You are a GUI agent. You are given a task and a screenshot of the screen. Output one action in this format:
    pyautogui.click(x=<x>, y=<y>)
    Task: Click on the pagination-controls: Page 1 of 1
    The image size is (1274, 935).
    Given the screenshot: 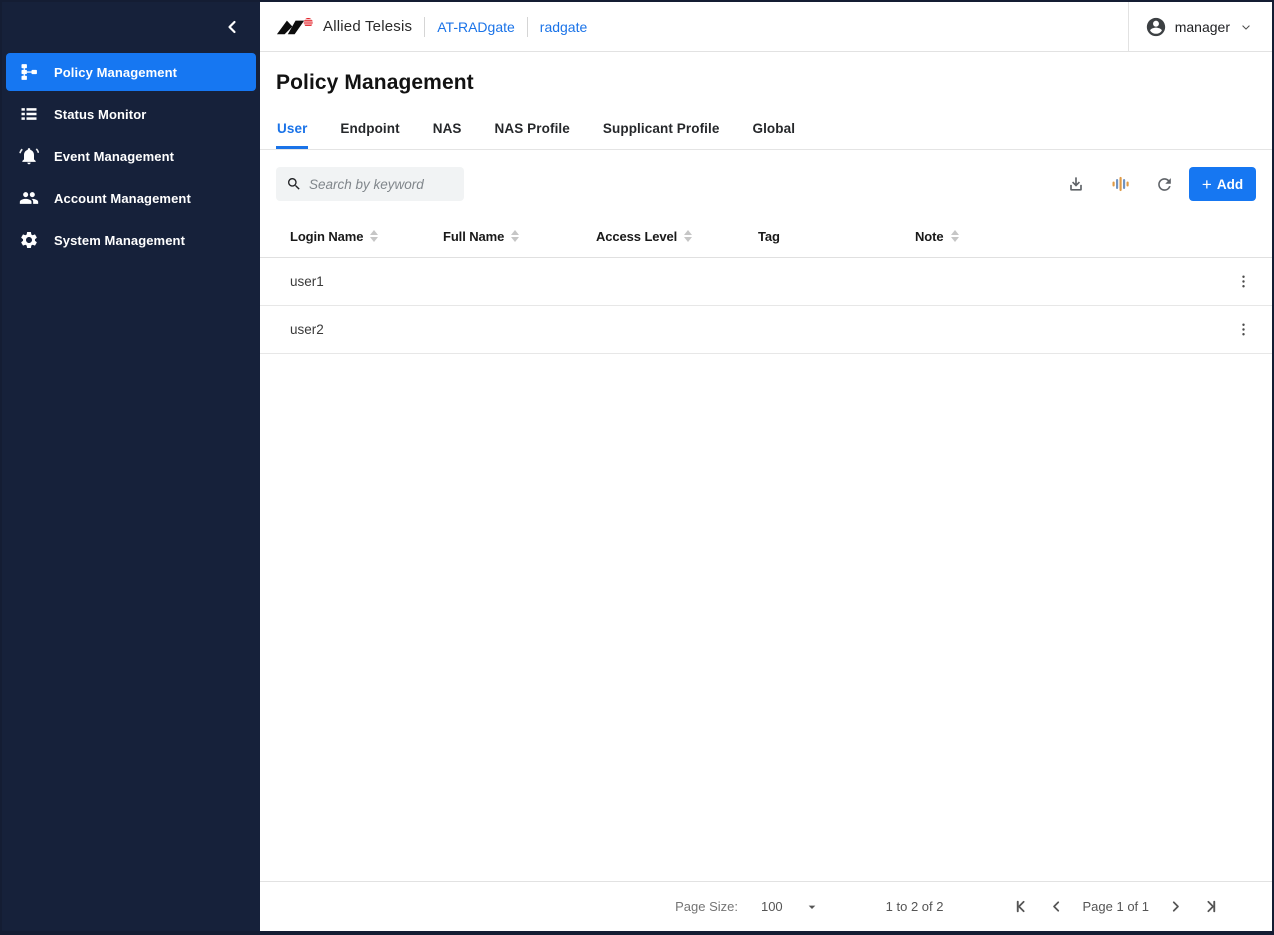 What is the action you would take?
    pyautogui.click(x=1116, y=907)
    